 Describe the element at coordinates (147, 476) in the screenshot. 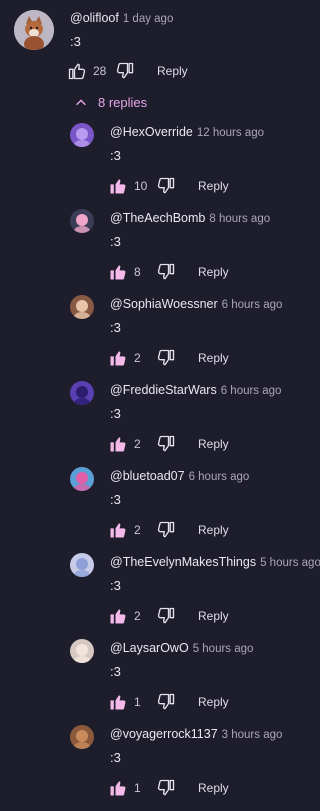

I see `author-name: @bluetoad07` at that location.